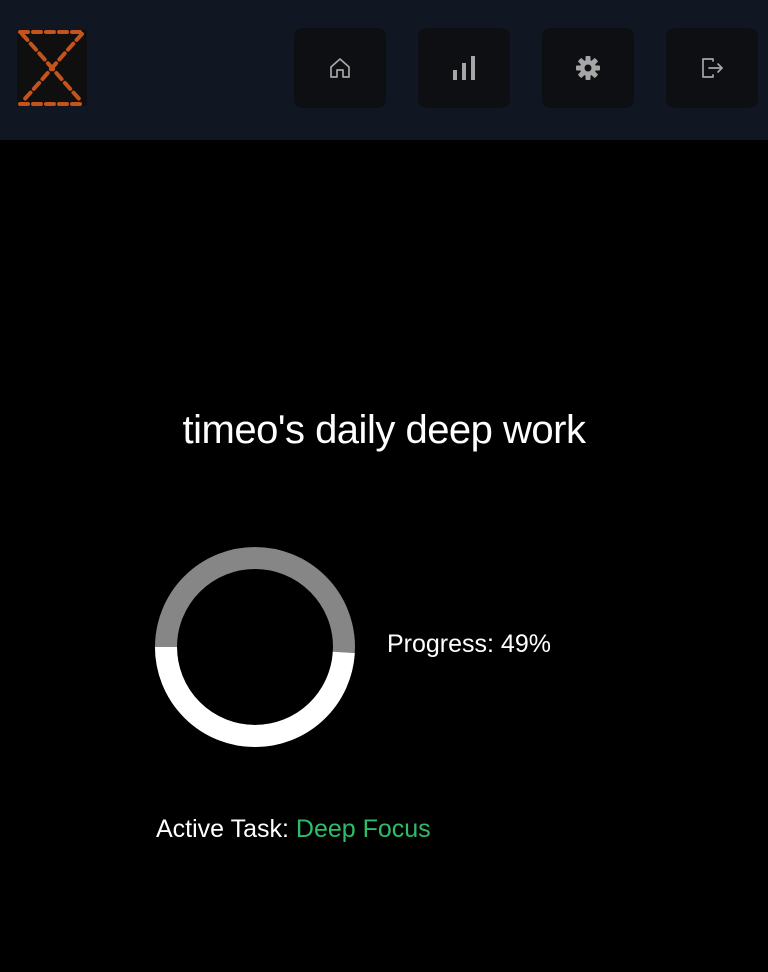  Describe the element at coordinates (293, 829) in the screenshot. I see `active-task-line: Active Task: Deep Focus` at that location.